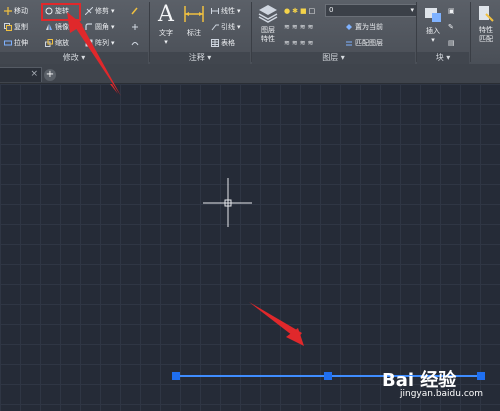  What do you see at coordinates (21, 27) in the screenshot?
I see `copy-label: 复制` at bounding box center [21, 27].